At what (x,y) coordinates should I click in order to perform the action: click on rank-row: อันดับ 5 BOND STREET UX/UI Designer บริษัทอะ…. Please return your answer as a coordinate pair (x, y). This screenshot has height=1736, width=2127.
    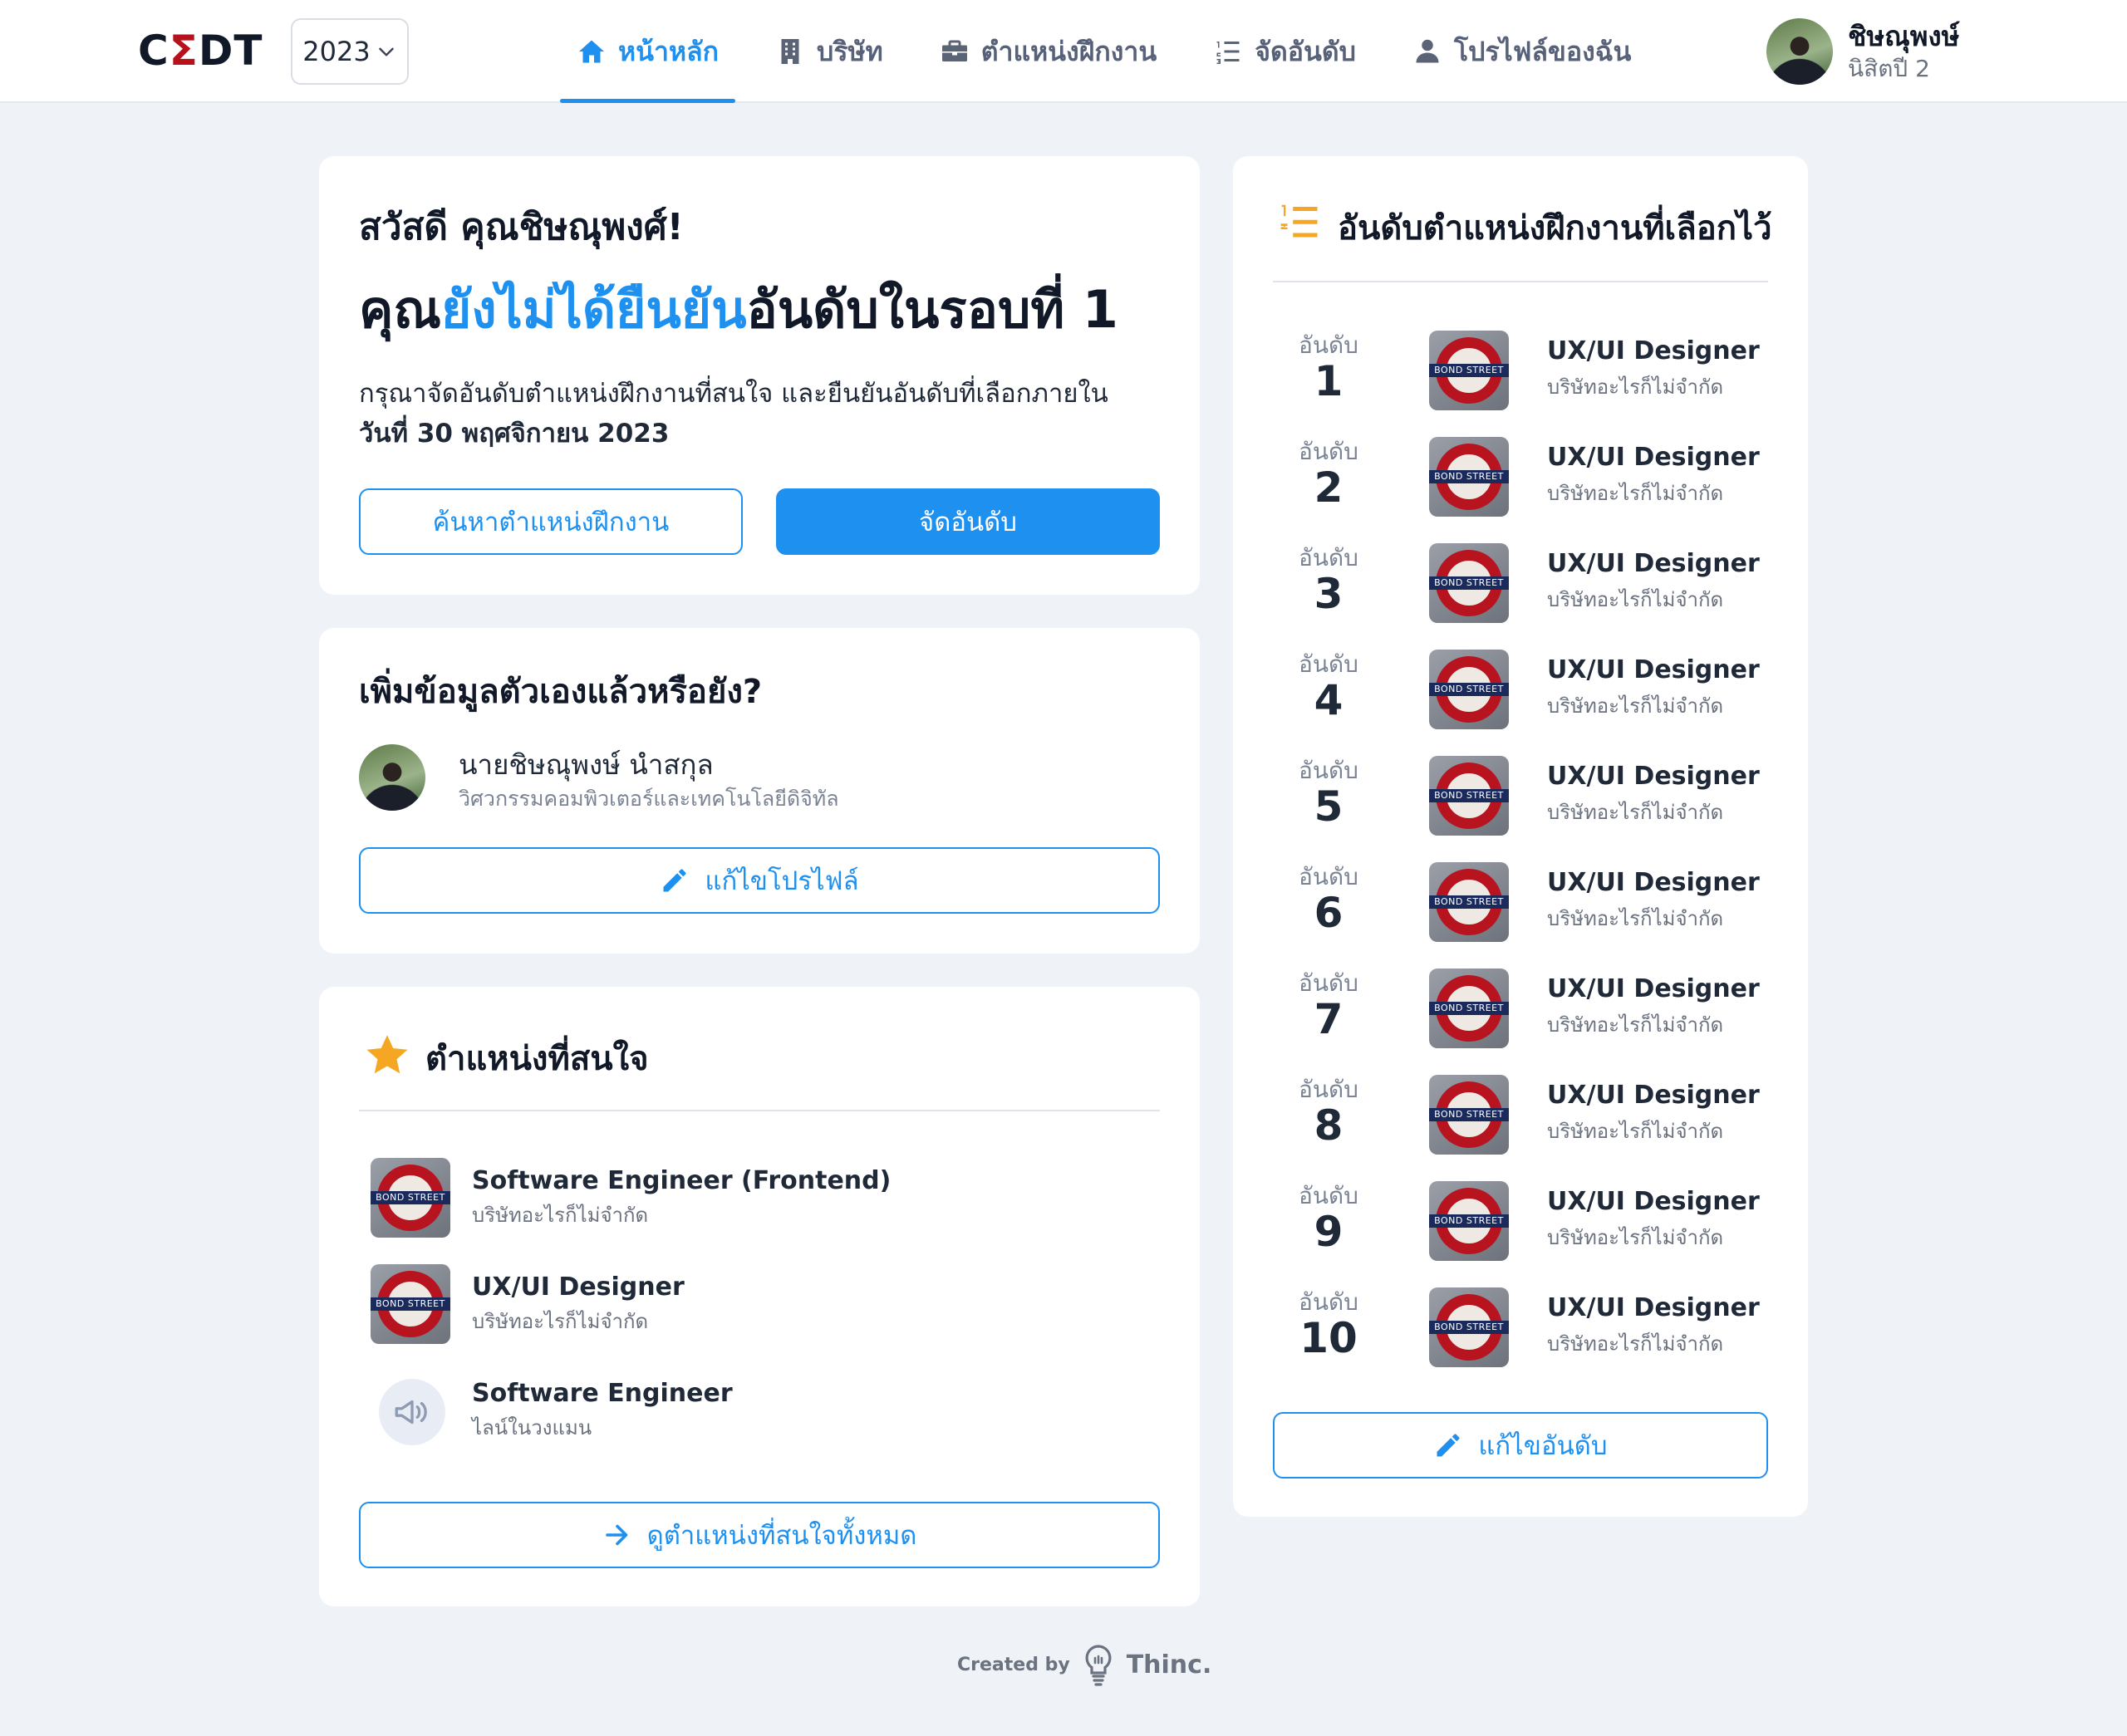
    Looking at the image, I should click on (1522, 797).